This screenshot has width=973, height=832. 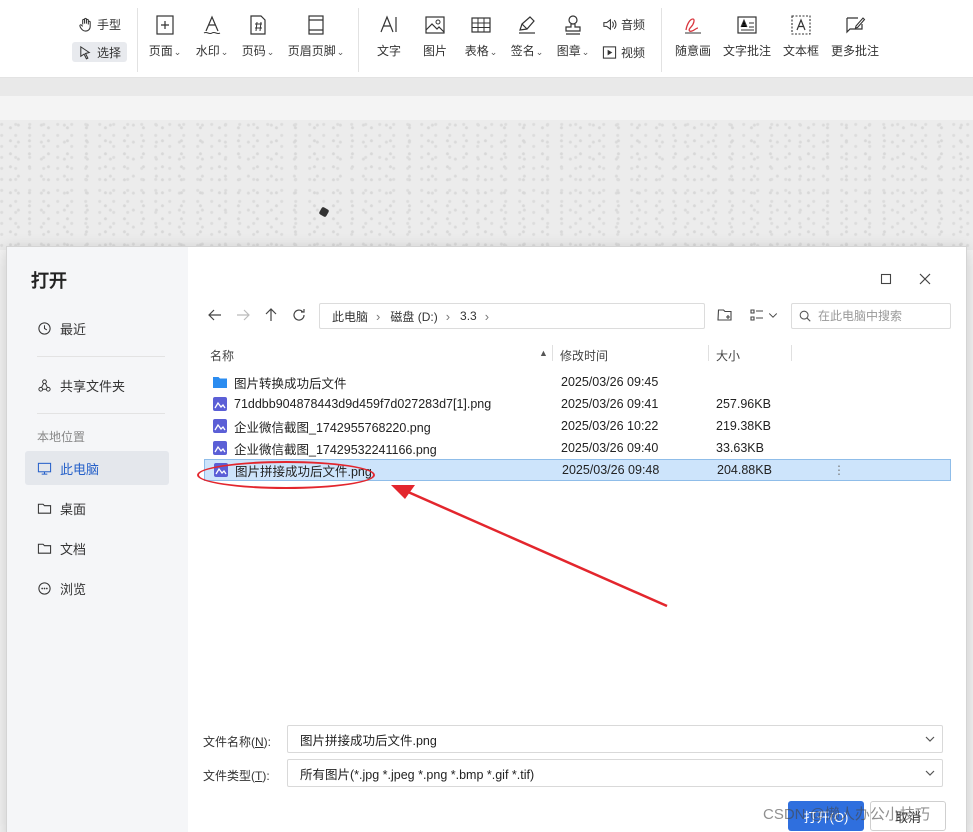 What do you see at coordinates (801, 25) in the screenshot?
I see `textbox-icon` at bounding box center [801, 25].